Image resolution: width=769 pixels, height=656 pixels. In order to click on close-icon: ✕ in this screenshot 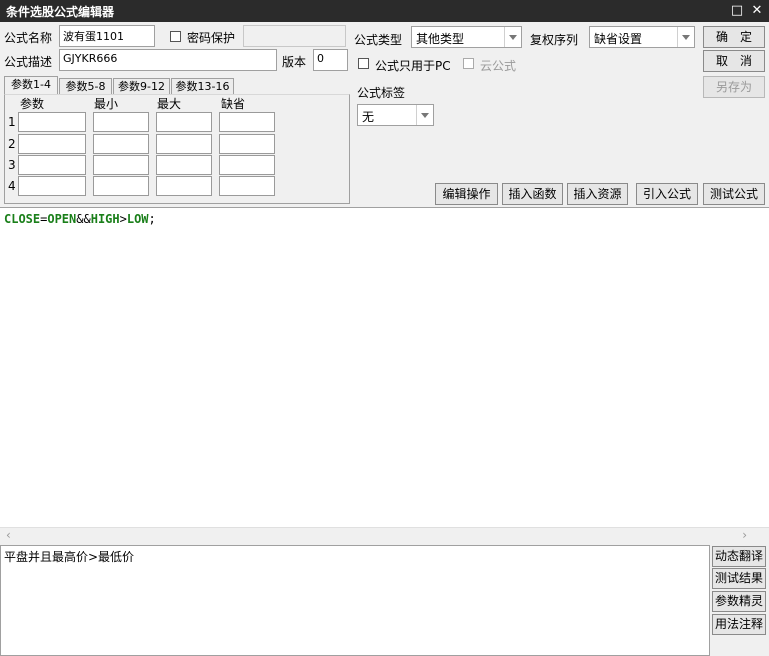, I will do `click(757, 11)`.